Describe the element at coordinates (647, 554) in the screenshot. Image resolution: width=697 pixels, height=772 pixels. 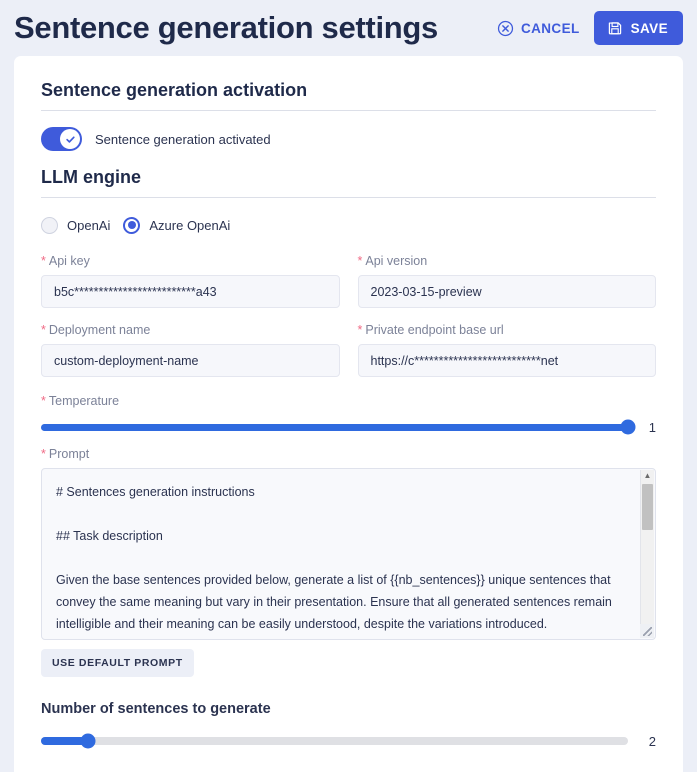
I see `prompt-scrollbar: ▲ ▼` at that location.